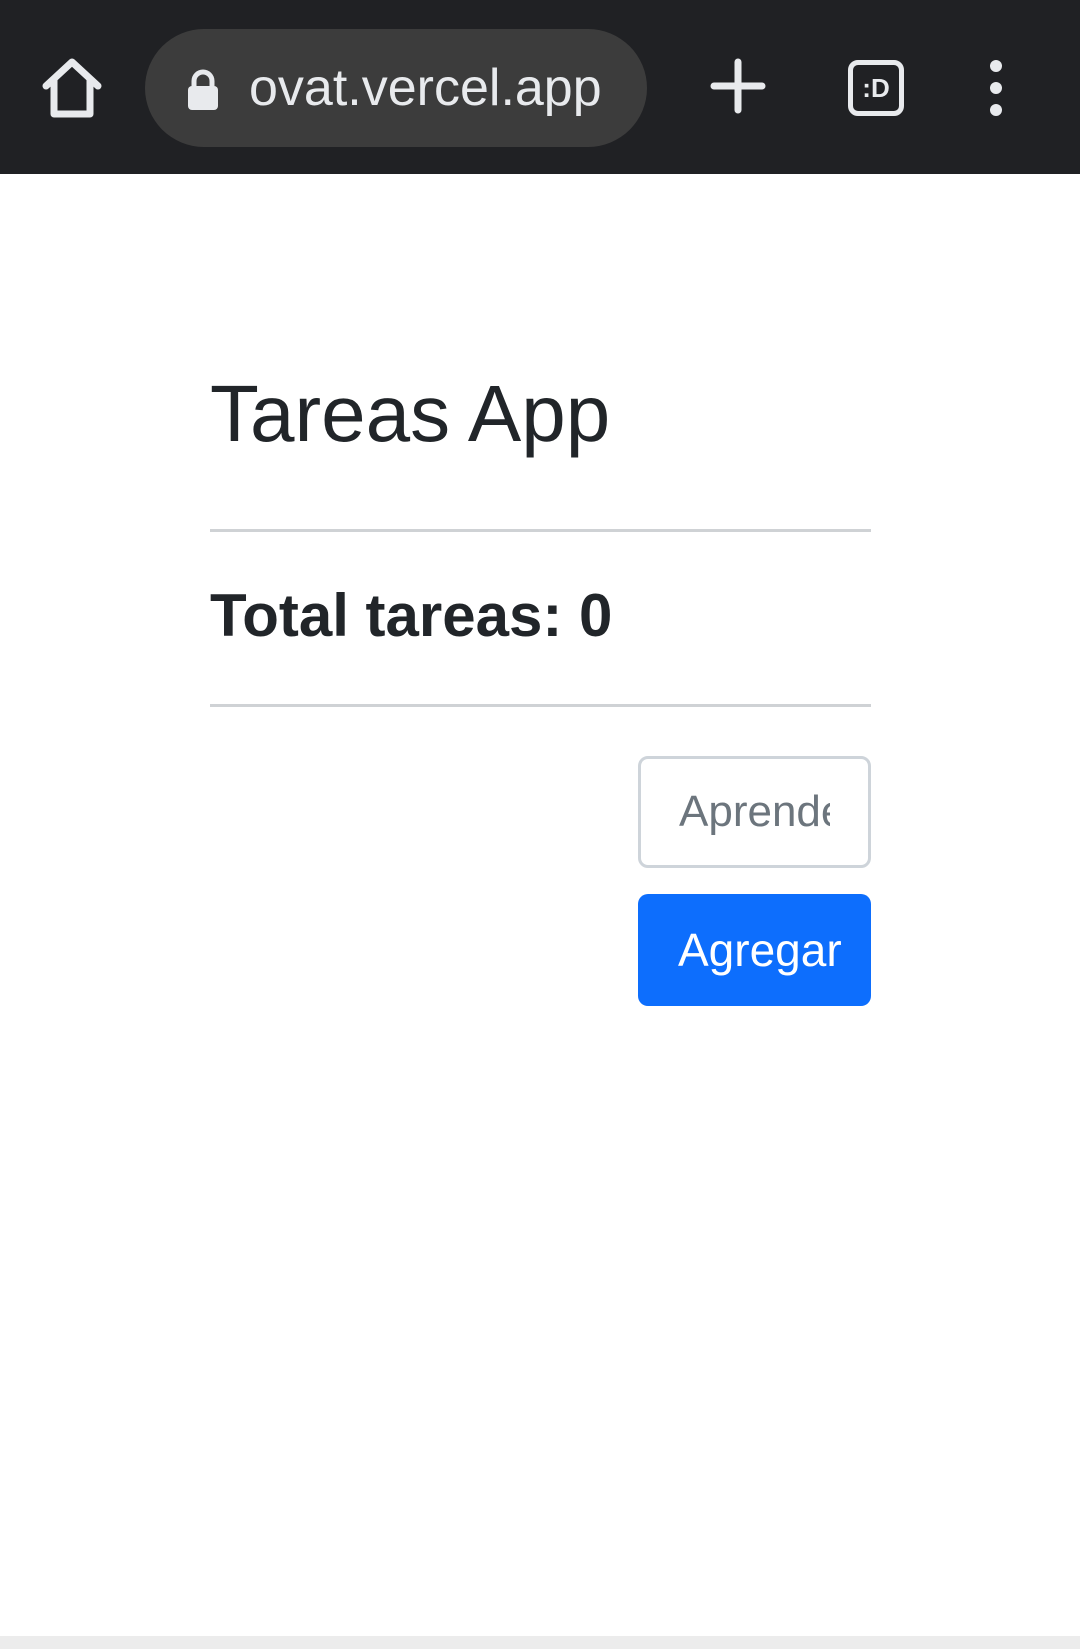  I want to click on address-bar: ovat.vercel.app, so click(396, 88).